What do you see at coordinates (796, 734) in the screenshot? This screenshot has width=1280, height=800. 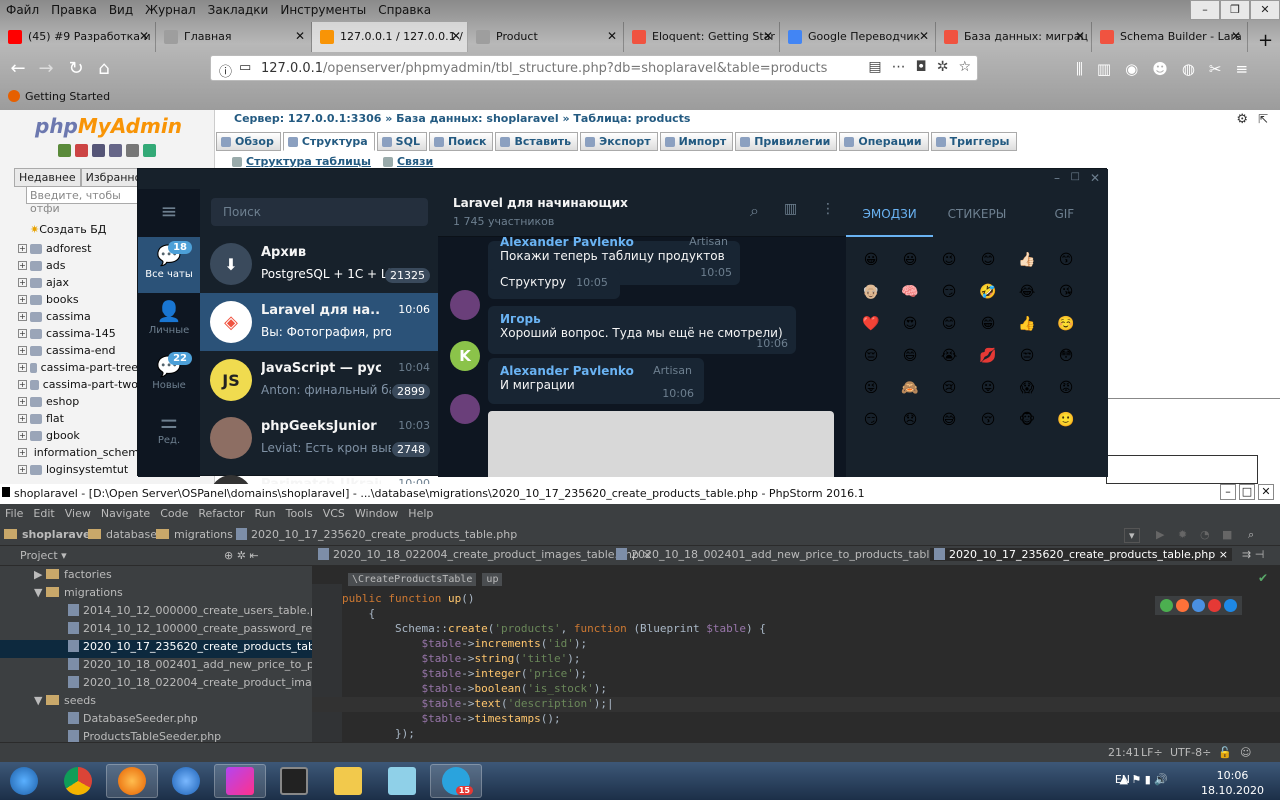 I see `code-line: });` at bounding box center [796, 734].